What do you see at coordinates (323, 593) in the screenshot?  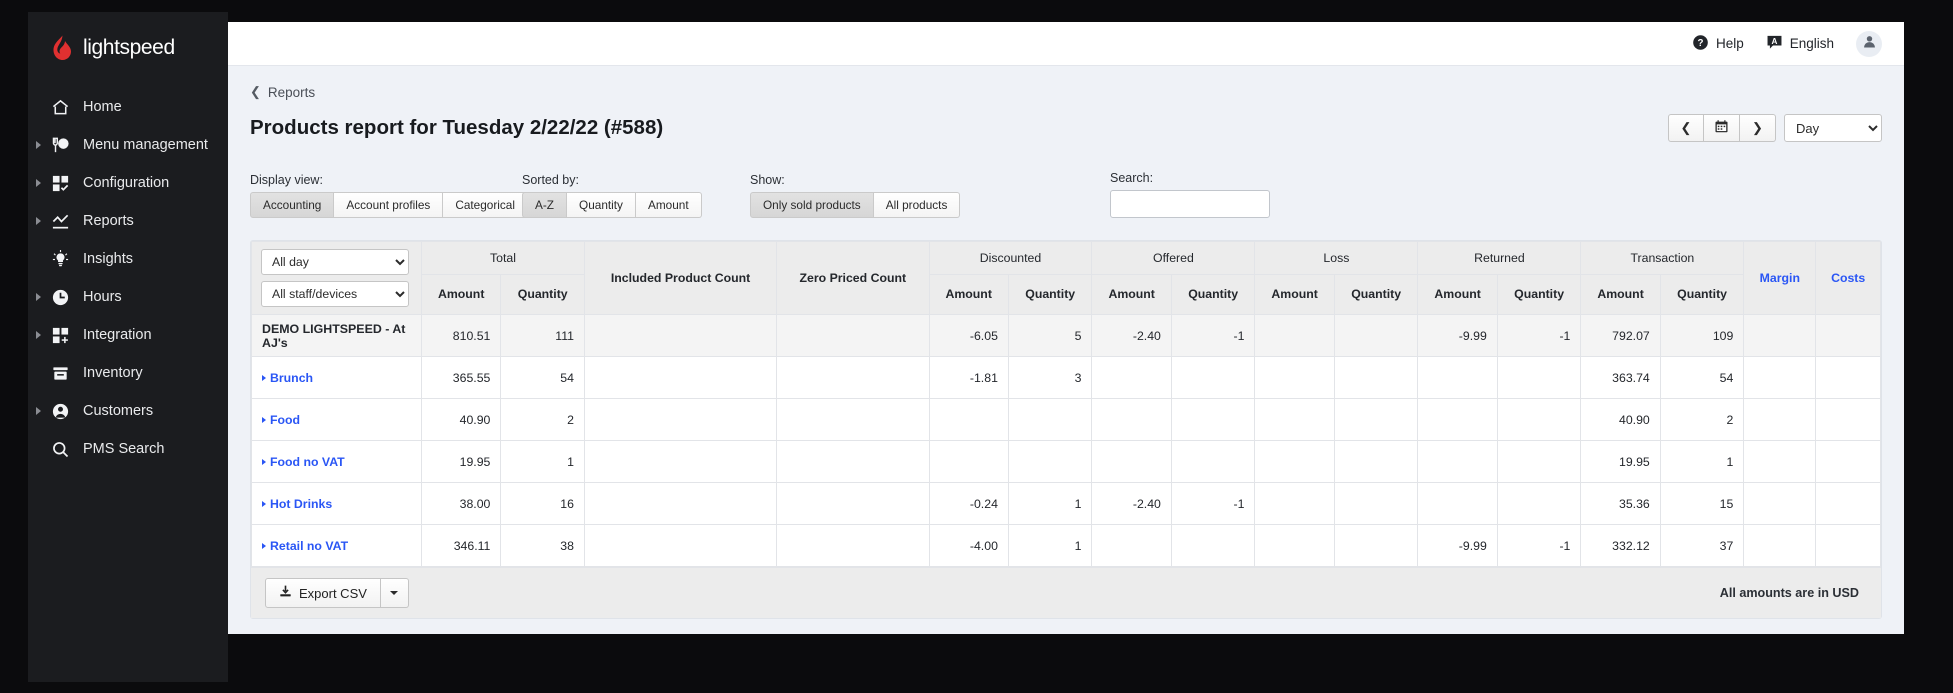 I see `export-csv-button: Export CSV` at bounding box center [323, 593].